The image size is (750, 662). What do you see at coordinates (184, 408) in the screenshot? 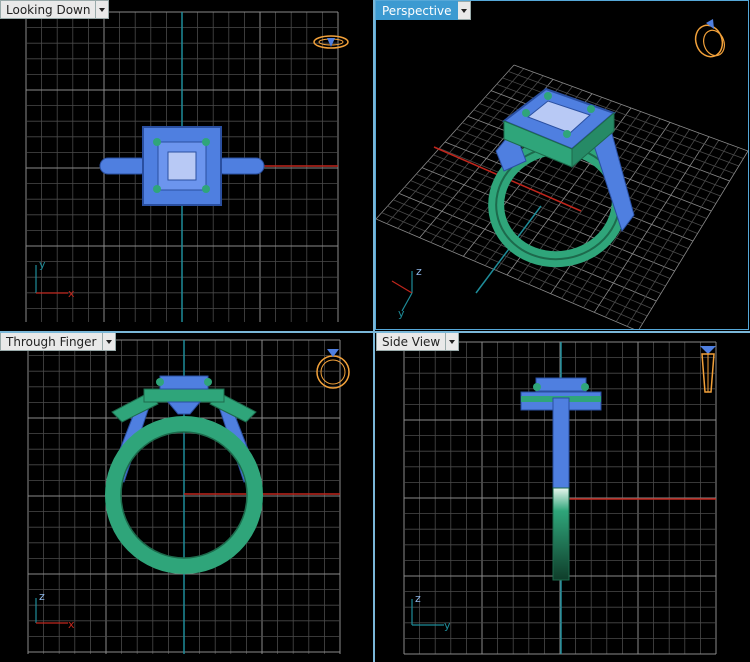
I see `stone-pavilion` at bounding box center [184, 408].